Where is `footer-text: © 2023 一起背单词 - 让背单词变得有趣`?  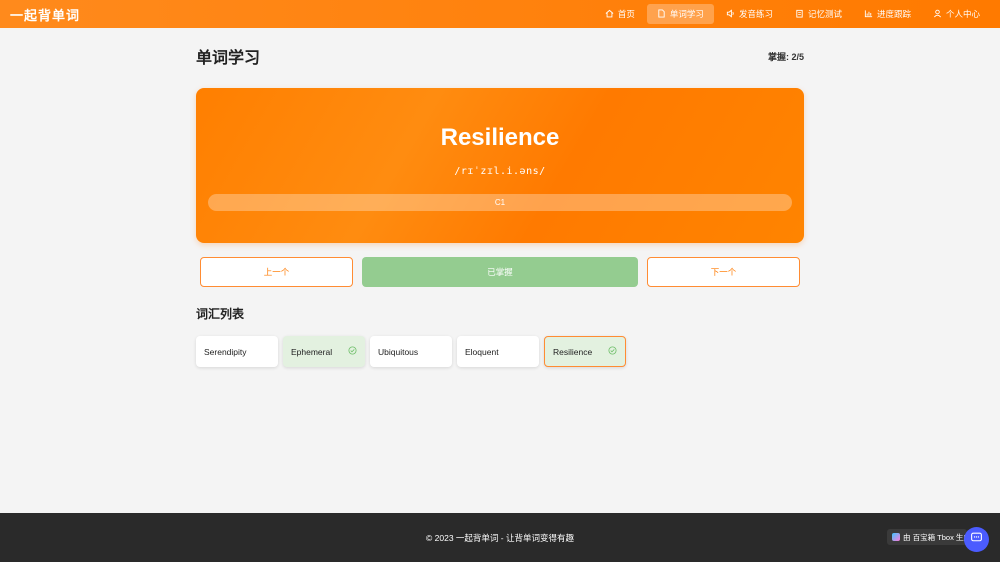 footer-text: © 2023 一起背单词 - 让背单词变得有趣 is located at coordinates (500, 537).